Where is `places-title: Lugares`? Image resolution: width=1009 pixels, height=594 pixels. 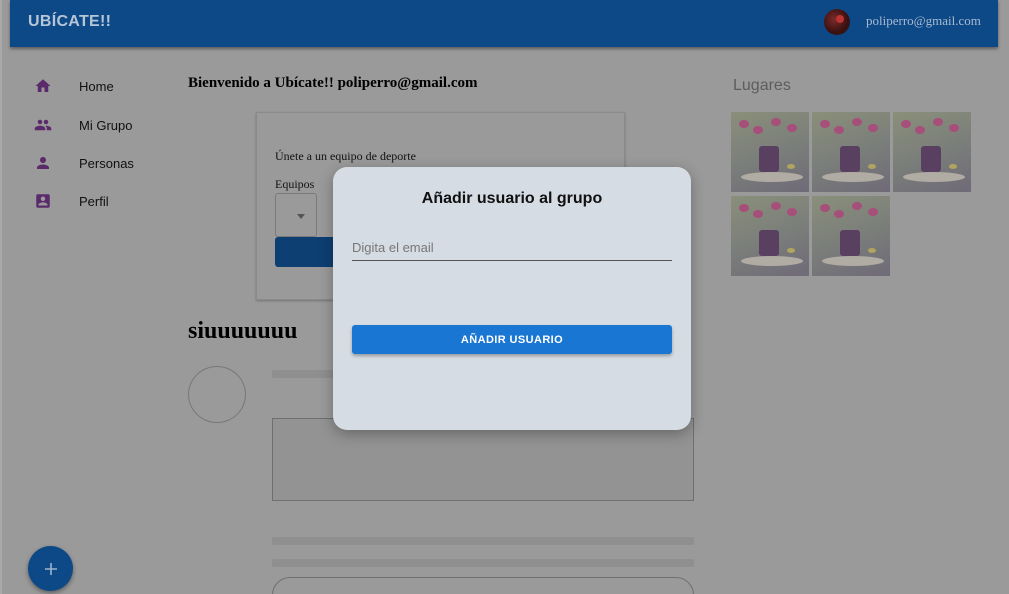 places-title: Lugares is located at coordinates (762, 85).